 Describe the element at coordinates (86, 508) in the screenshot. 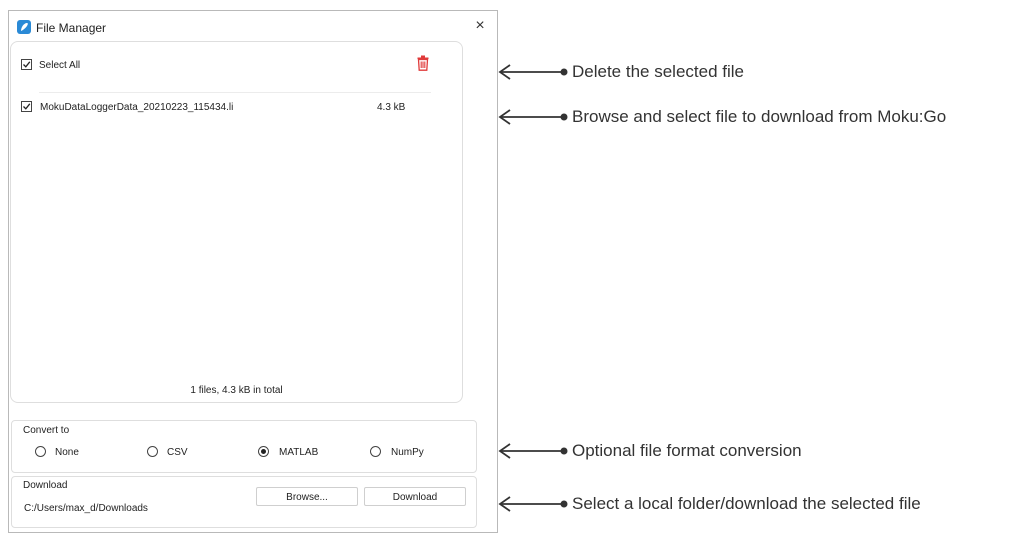

I see `download-path: C:/Users/max_d/Downloads` at that location.